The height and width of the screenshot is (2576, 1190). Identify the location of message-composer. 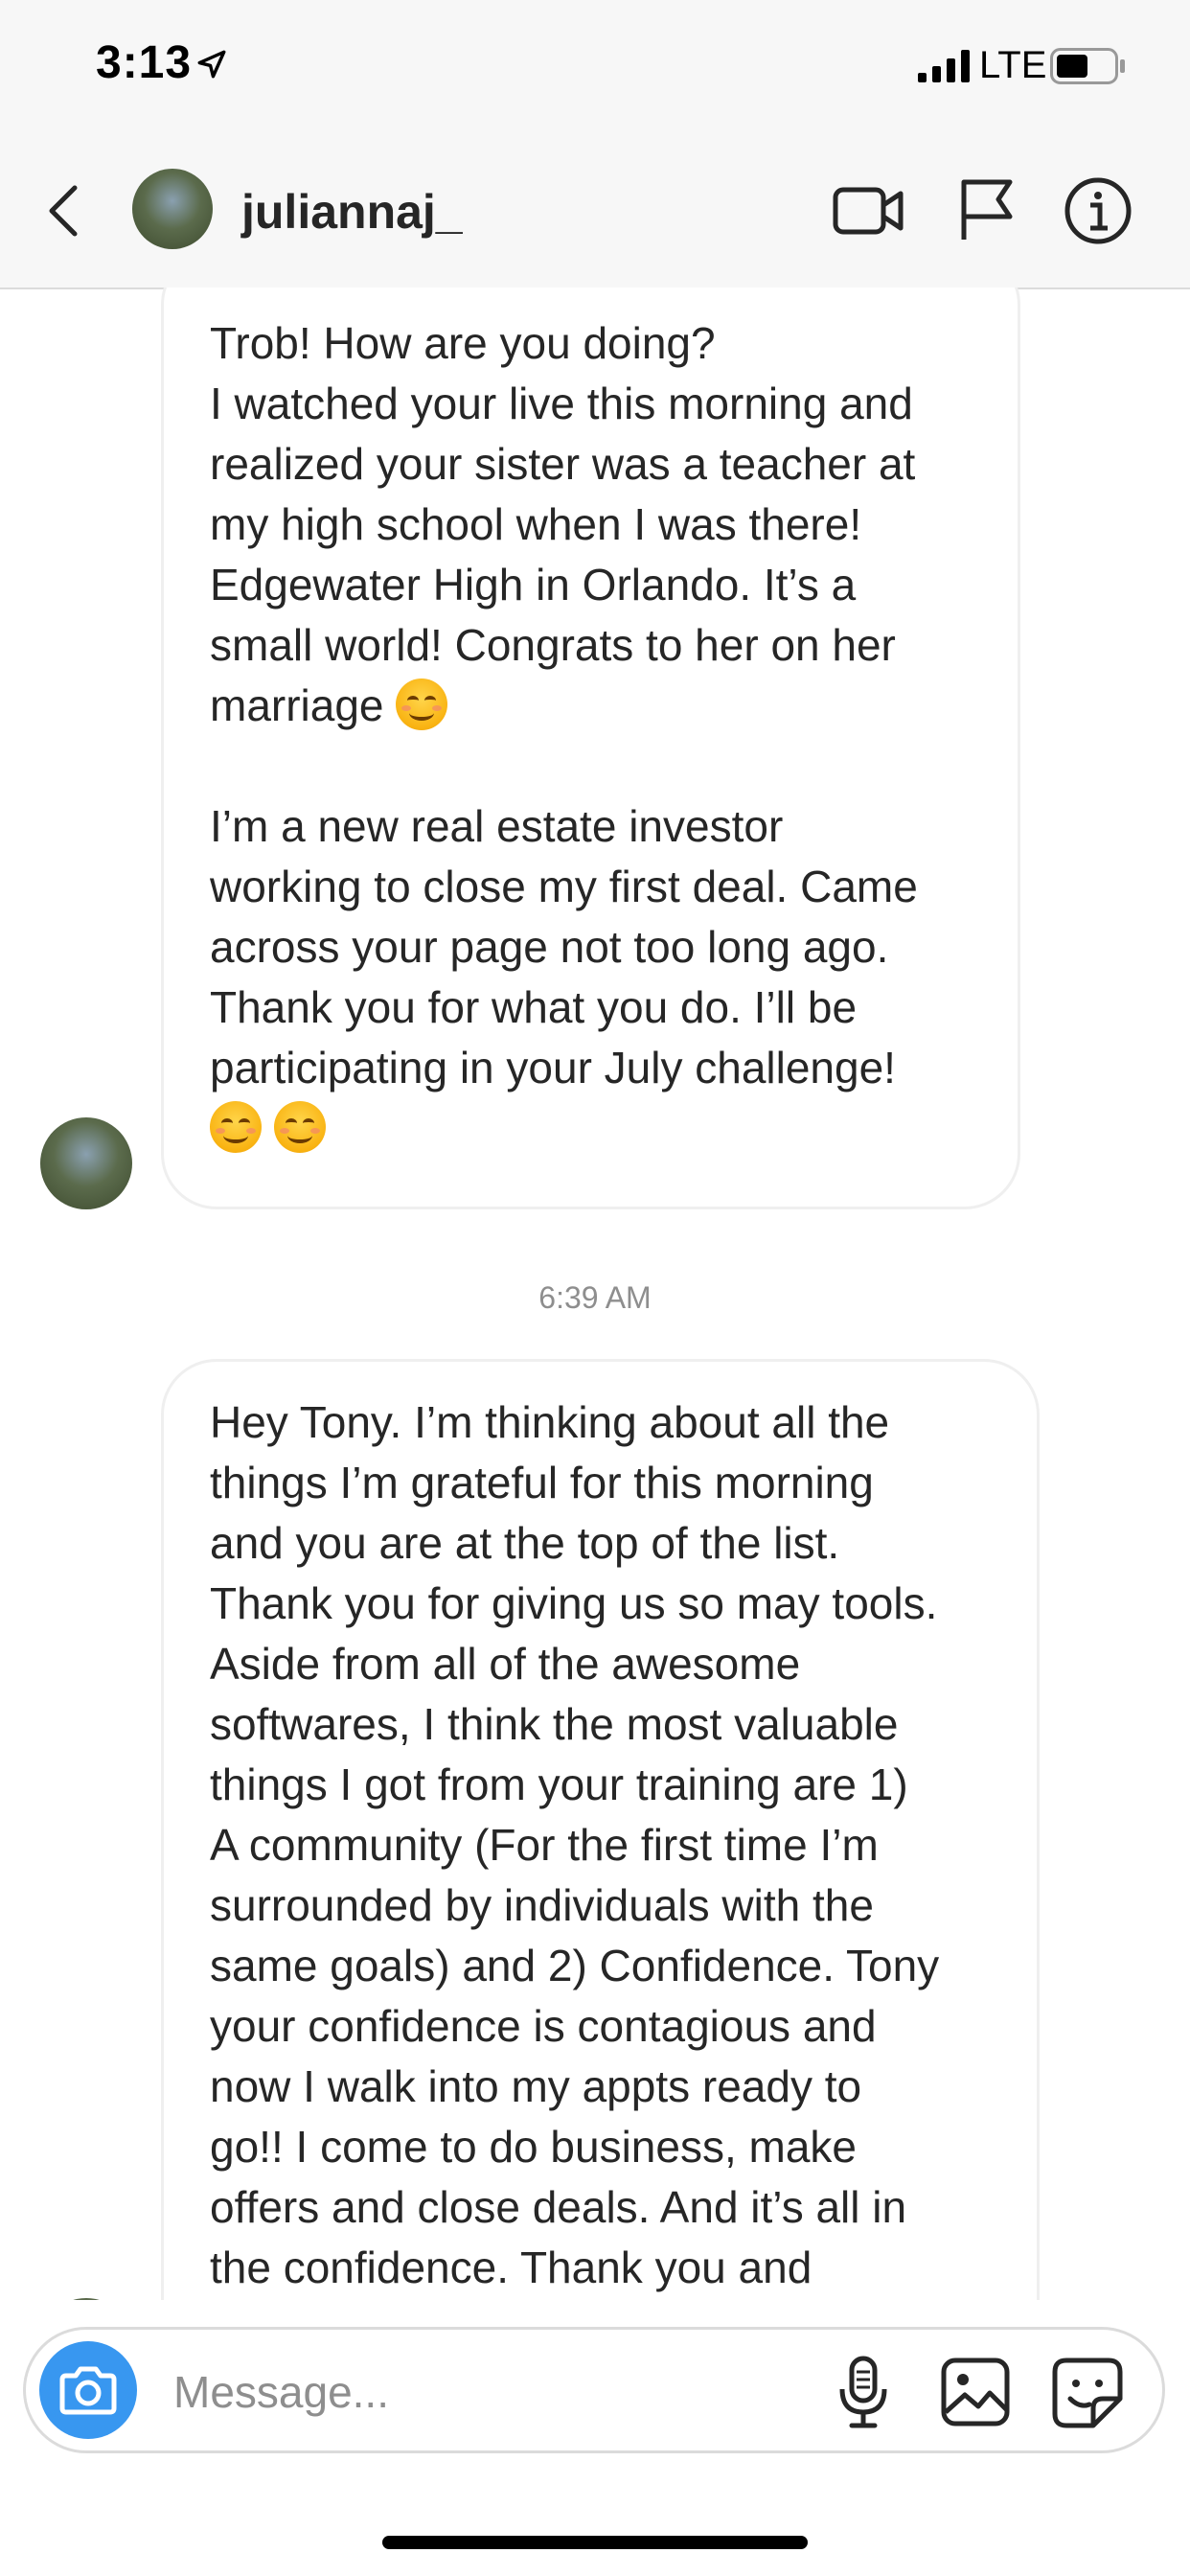
(594, 2390).